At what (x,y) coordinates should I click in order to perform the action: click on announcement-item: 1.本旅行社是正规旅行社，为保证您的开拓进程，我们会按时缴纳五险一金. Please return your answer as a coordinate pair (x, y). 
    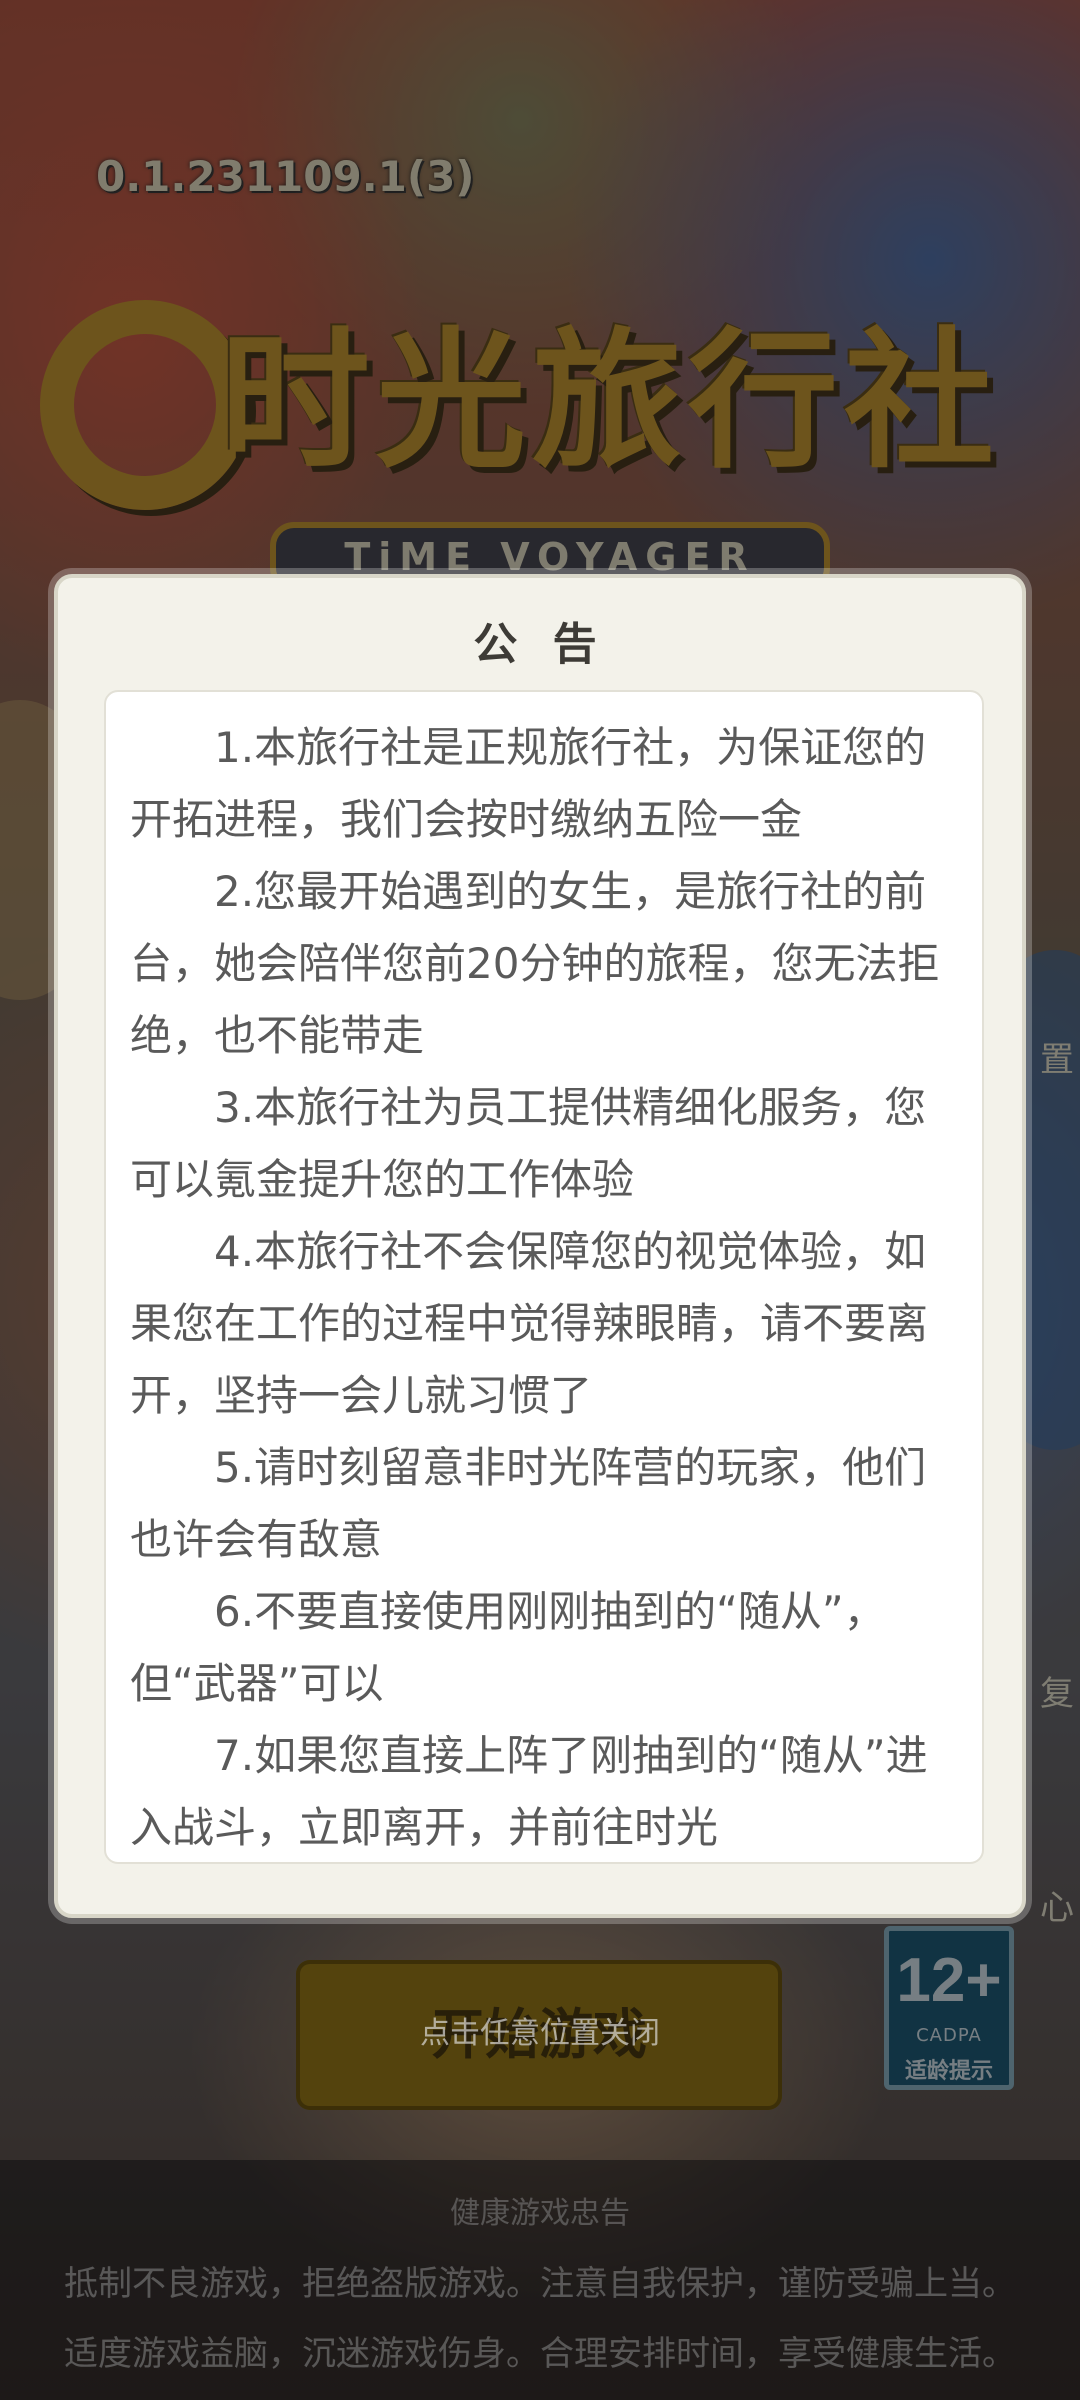
    Looking at the image, I should click on (528, 783).